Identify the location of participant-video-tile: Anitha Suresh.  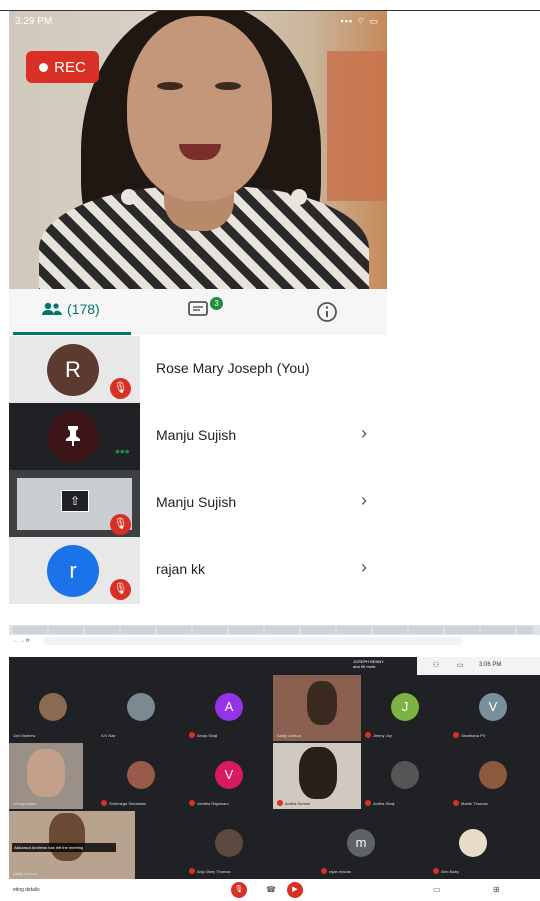
(317, 776).